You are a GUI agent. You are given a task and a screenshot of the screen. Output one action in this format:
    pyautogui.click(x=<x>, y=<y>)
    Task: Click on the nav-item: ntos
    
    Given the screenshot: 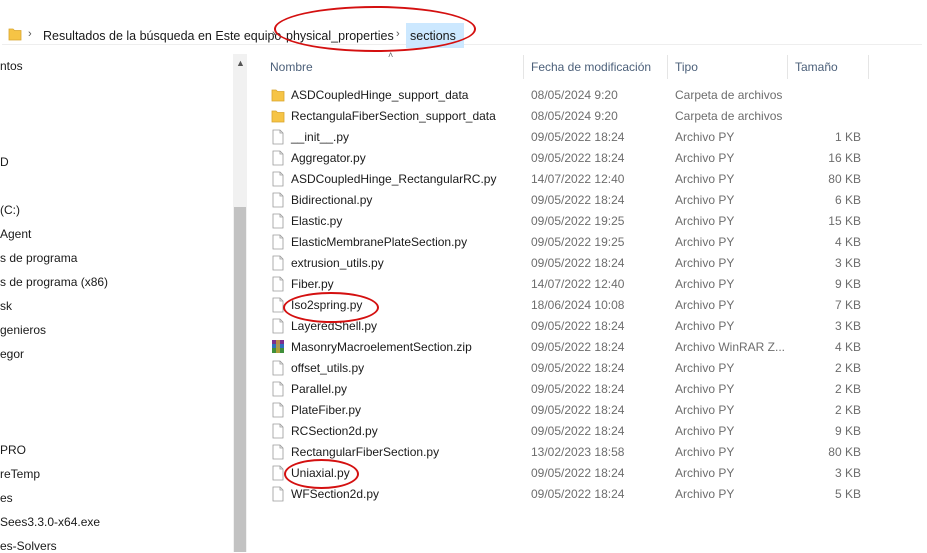 What is the action you would take?
    pyautogui.click(x=11, y=66)
    